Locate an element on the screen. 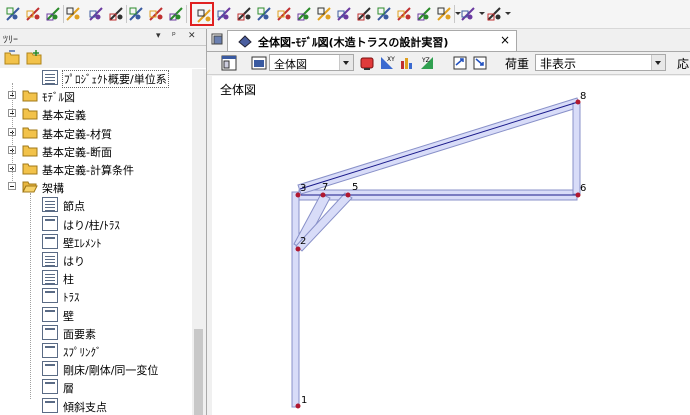  undo-view-icon is located at coordinates (460, 64).